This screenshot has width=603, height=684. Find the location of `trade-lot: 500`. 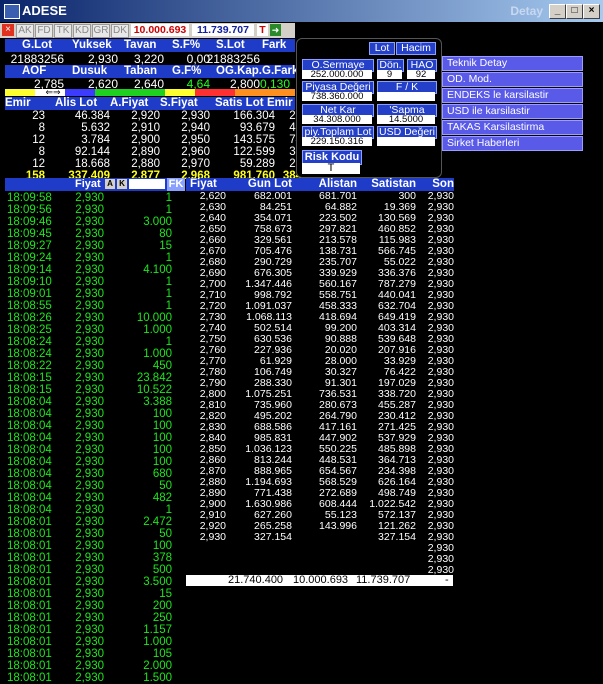

trade-lot: 500 is located at coordinates (162, 570).